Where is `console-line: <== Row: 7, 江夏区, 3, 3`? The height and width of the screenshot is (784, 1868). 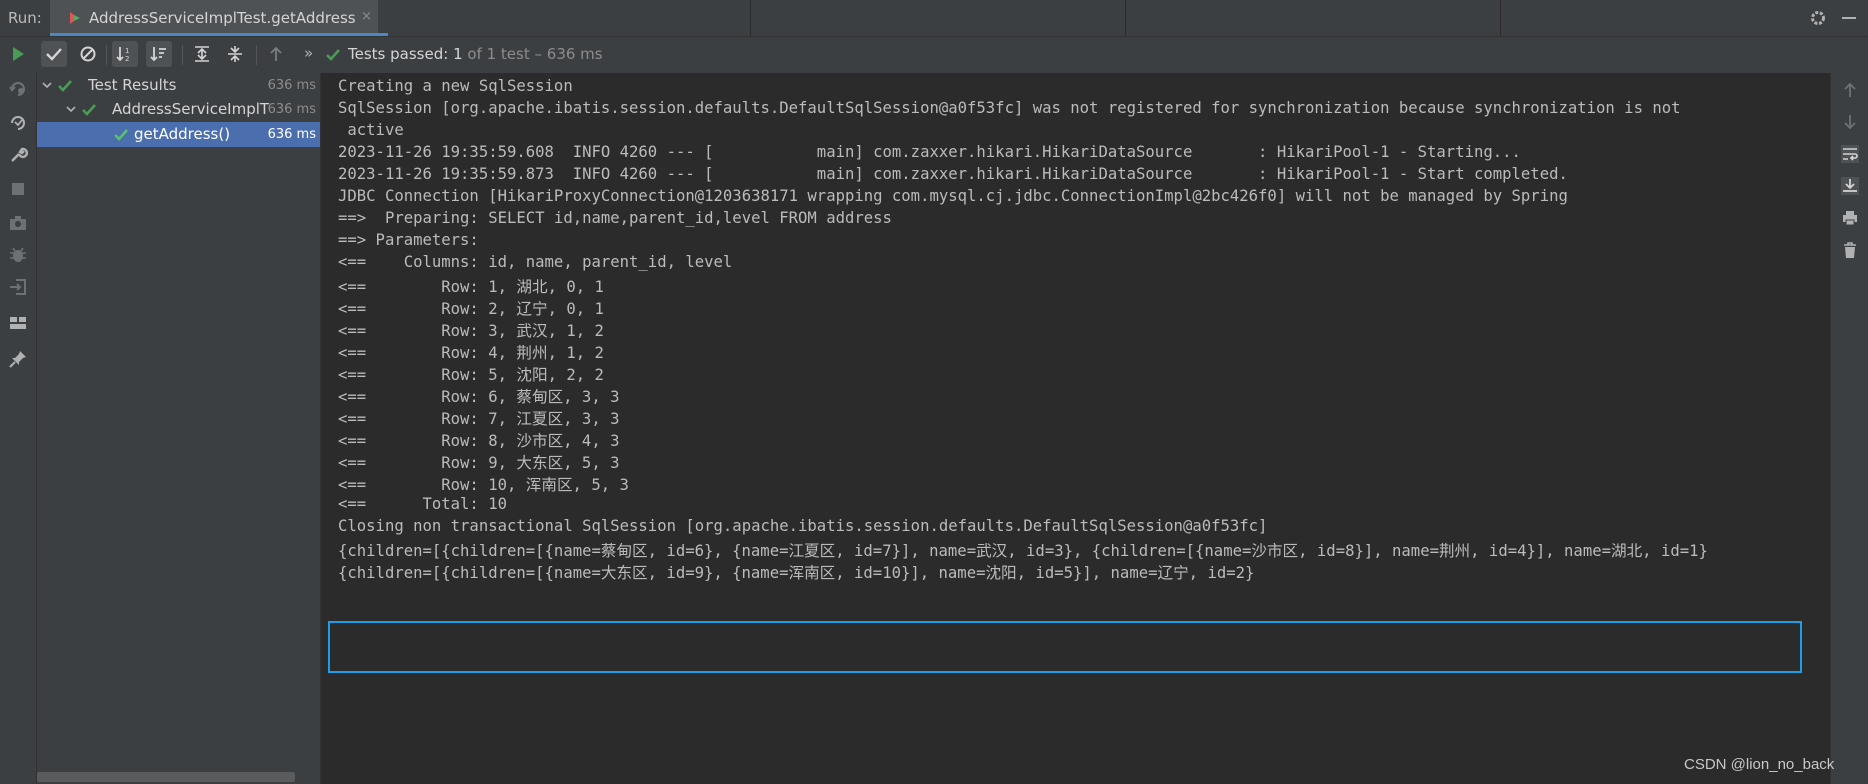
console-line: <== Row: 7, 江夏区, 3, 3 is located at coordinates (479, 419).